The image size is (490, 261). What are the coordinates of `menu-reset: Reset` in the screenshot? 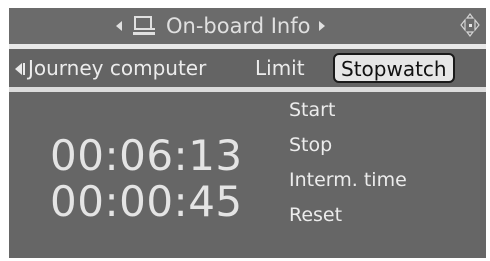 It's located at (315, 215).